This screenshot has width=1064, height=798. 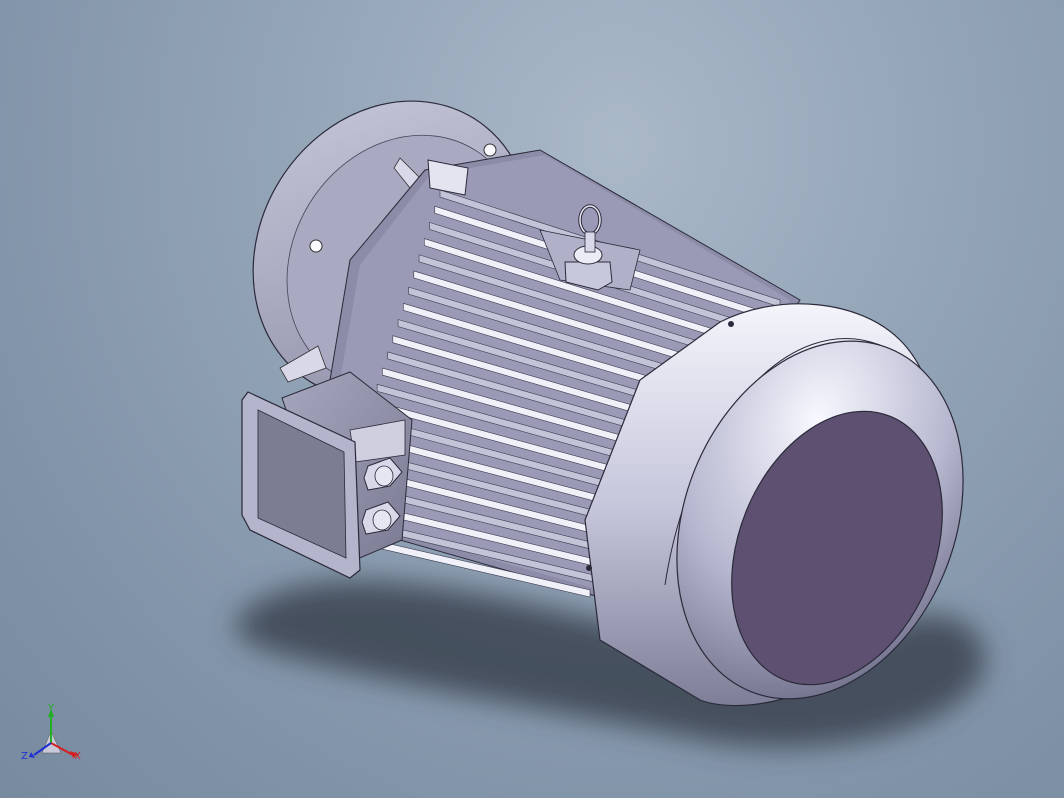 I want to click on y-axis-label: Y, so click(x=51, y=708).